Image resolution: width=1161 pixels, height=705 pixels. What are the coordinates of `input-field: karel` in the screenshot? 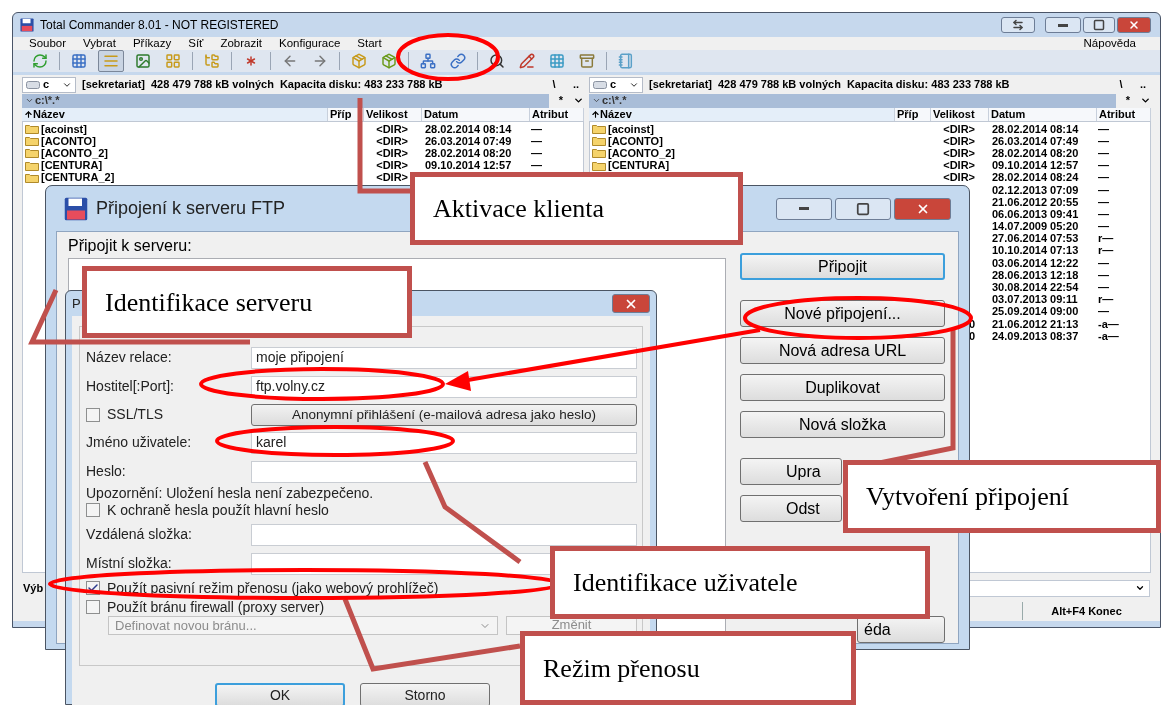 It's located at (444, 442).